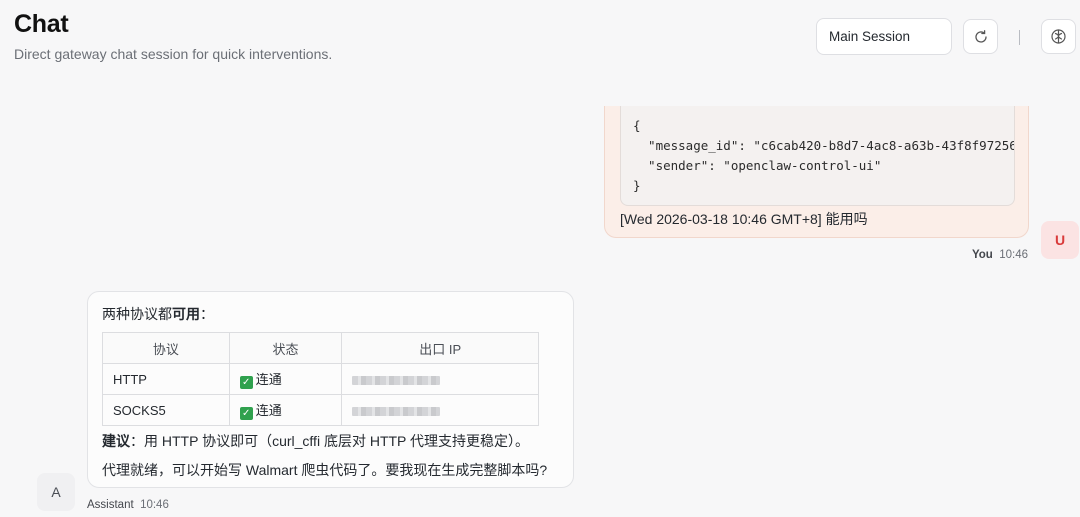  Describe the element at coordinates (116, 441) in the screenshot. I see `advice-label: 建议` at that location.